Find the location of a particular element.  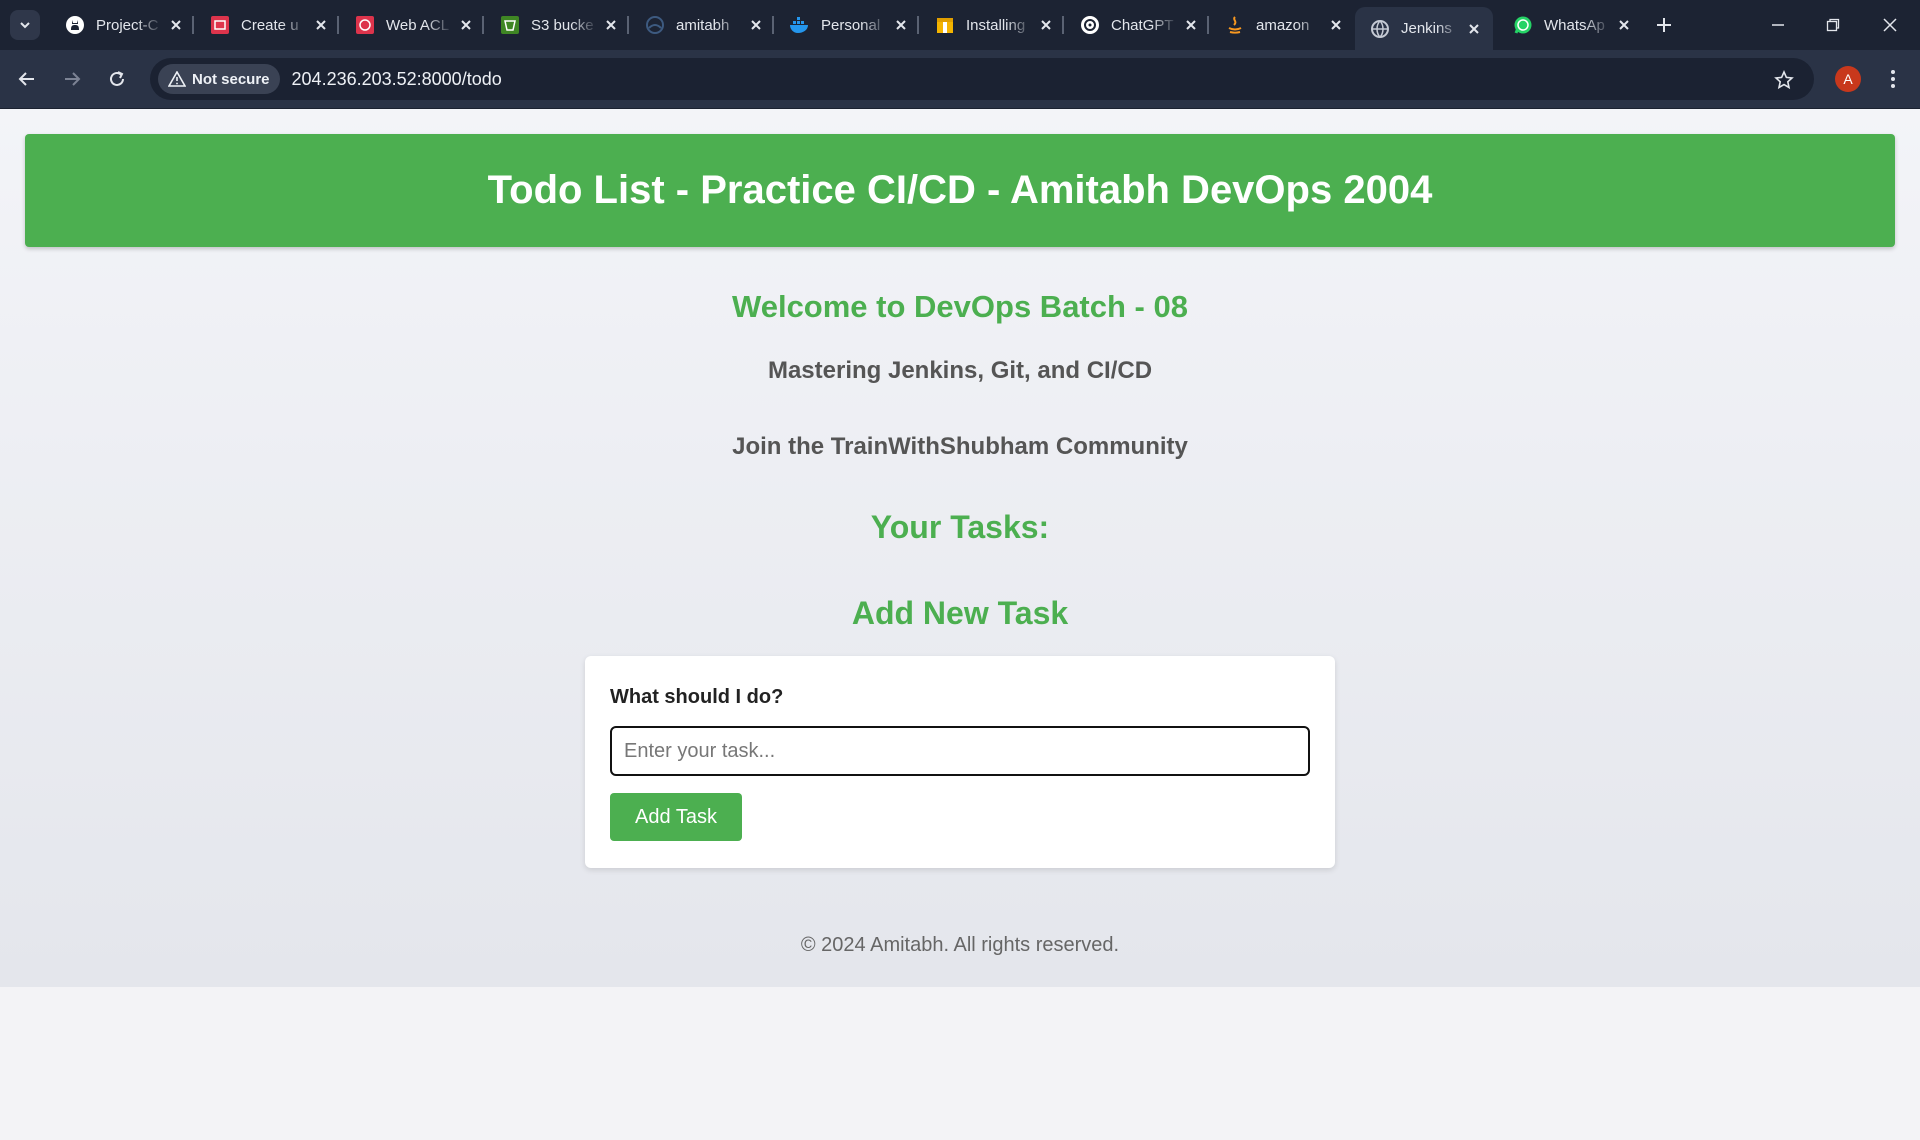

arrow-right-icon is located at coordinates (73, 79).